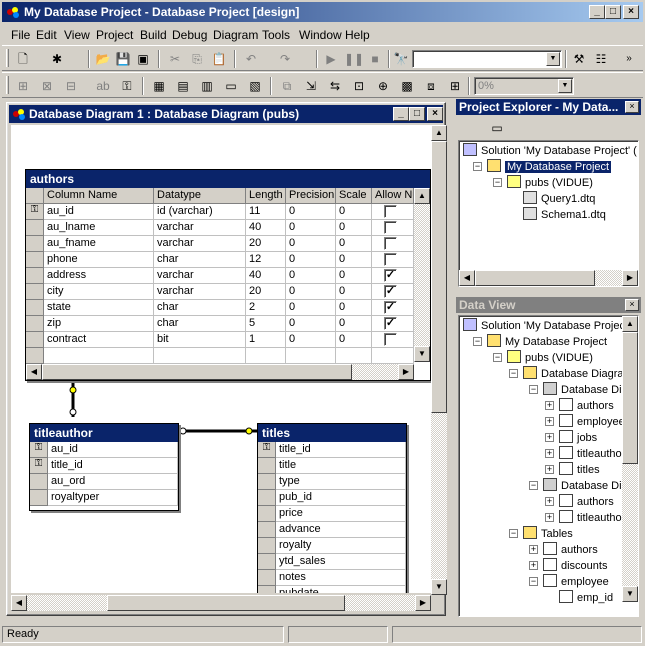  Describe the element at coordinates (143, 59) in the screenshot. I see `save-all-icon: ▣` at that location.